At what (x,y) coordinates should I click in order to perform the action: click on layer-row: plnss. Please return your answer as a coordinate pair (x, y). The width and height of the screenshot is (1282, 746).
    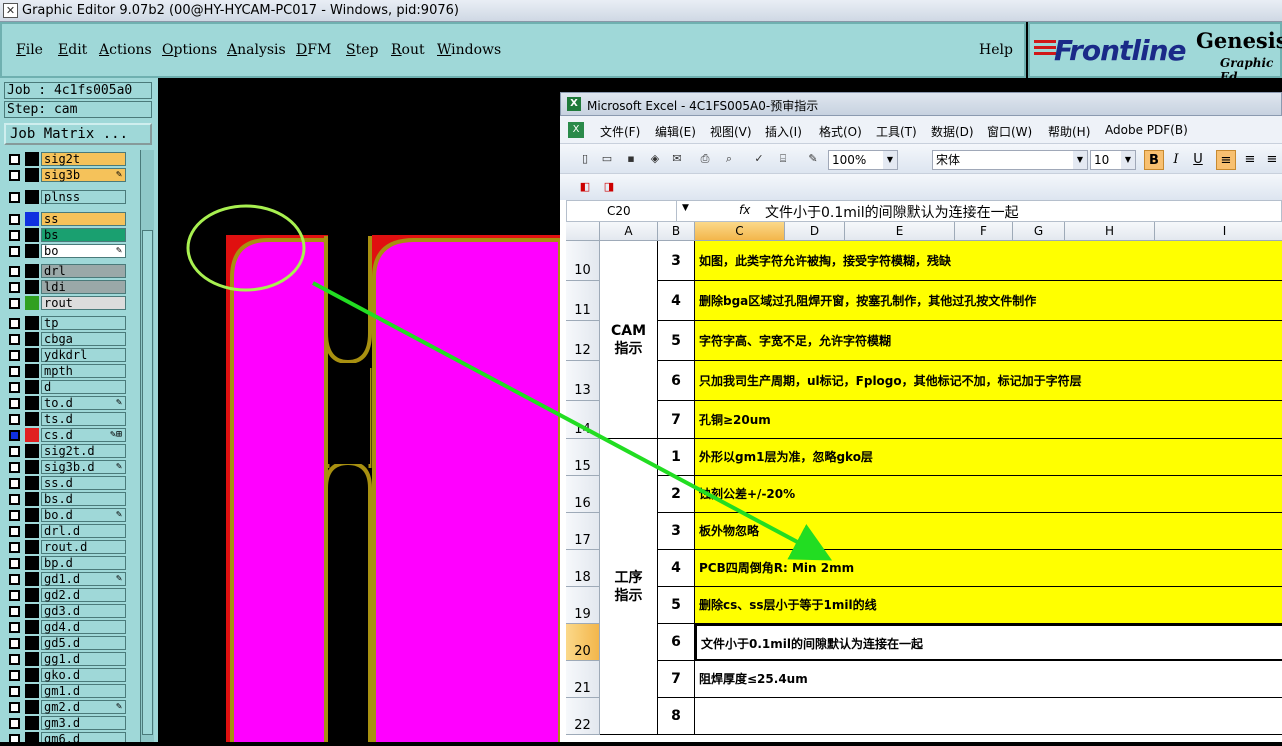
    Looking at the image, I should click on (65, 197).